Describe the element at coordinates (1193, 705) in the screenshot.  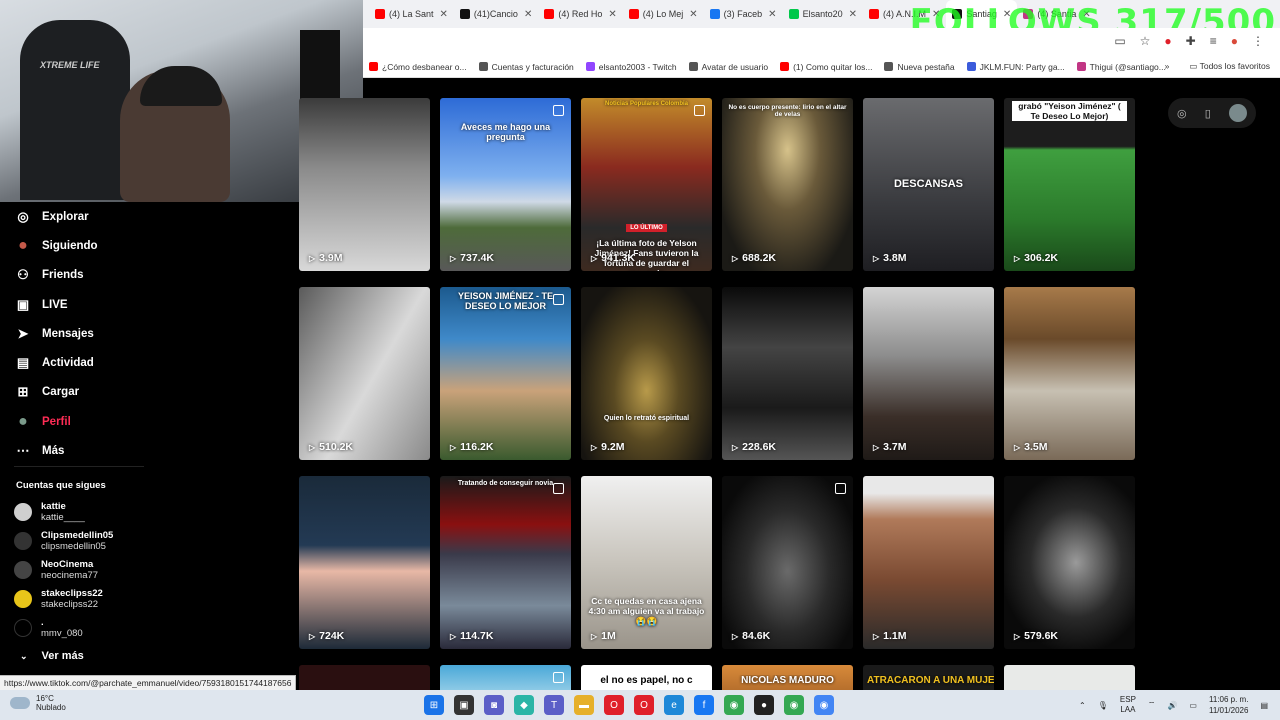
I see `battery-icon: ▭` at that location.